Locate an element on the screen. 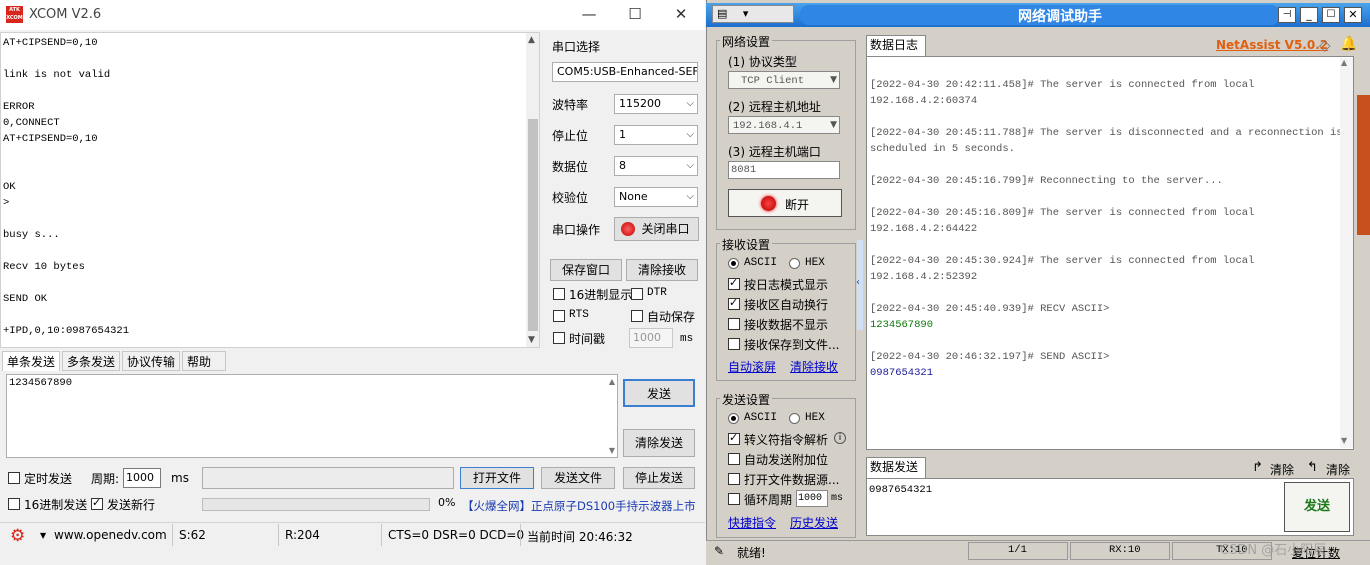 The width and height of the screenshot is (1370, 565). chevron-down-icon: ▼ is located at coordinates (43, 535).